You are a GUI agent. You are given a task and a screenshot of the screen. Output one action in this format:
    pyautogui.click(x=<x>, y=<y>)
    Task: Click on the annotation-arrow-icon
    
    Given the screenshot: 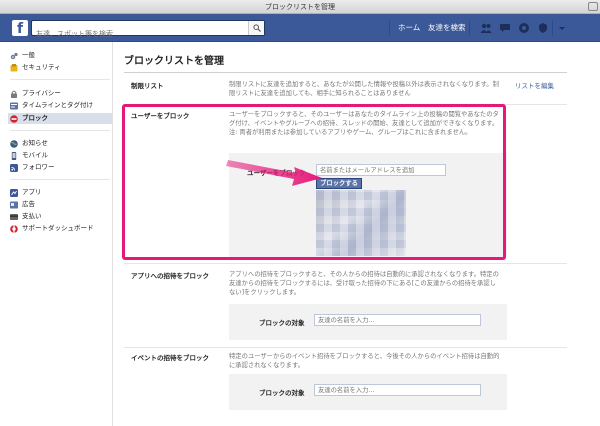 What is the action you would take?
    pyautogui.click(x=274, y=173)
    